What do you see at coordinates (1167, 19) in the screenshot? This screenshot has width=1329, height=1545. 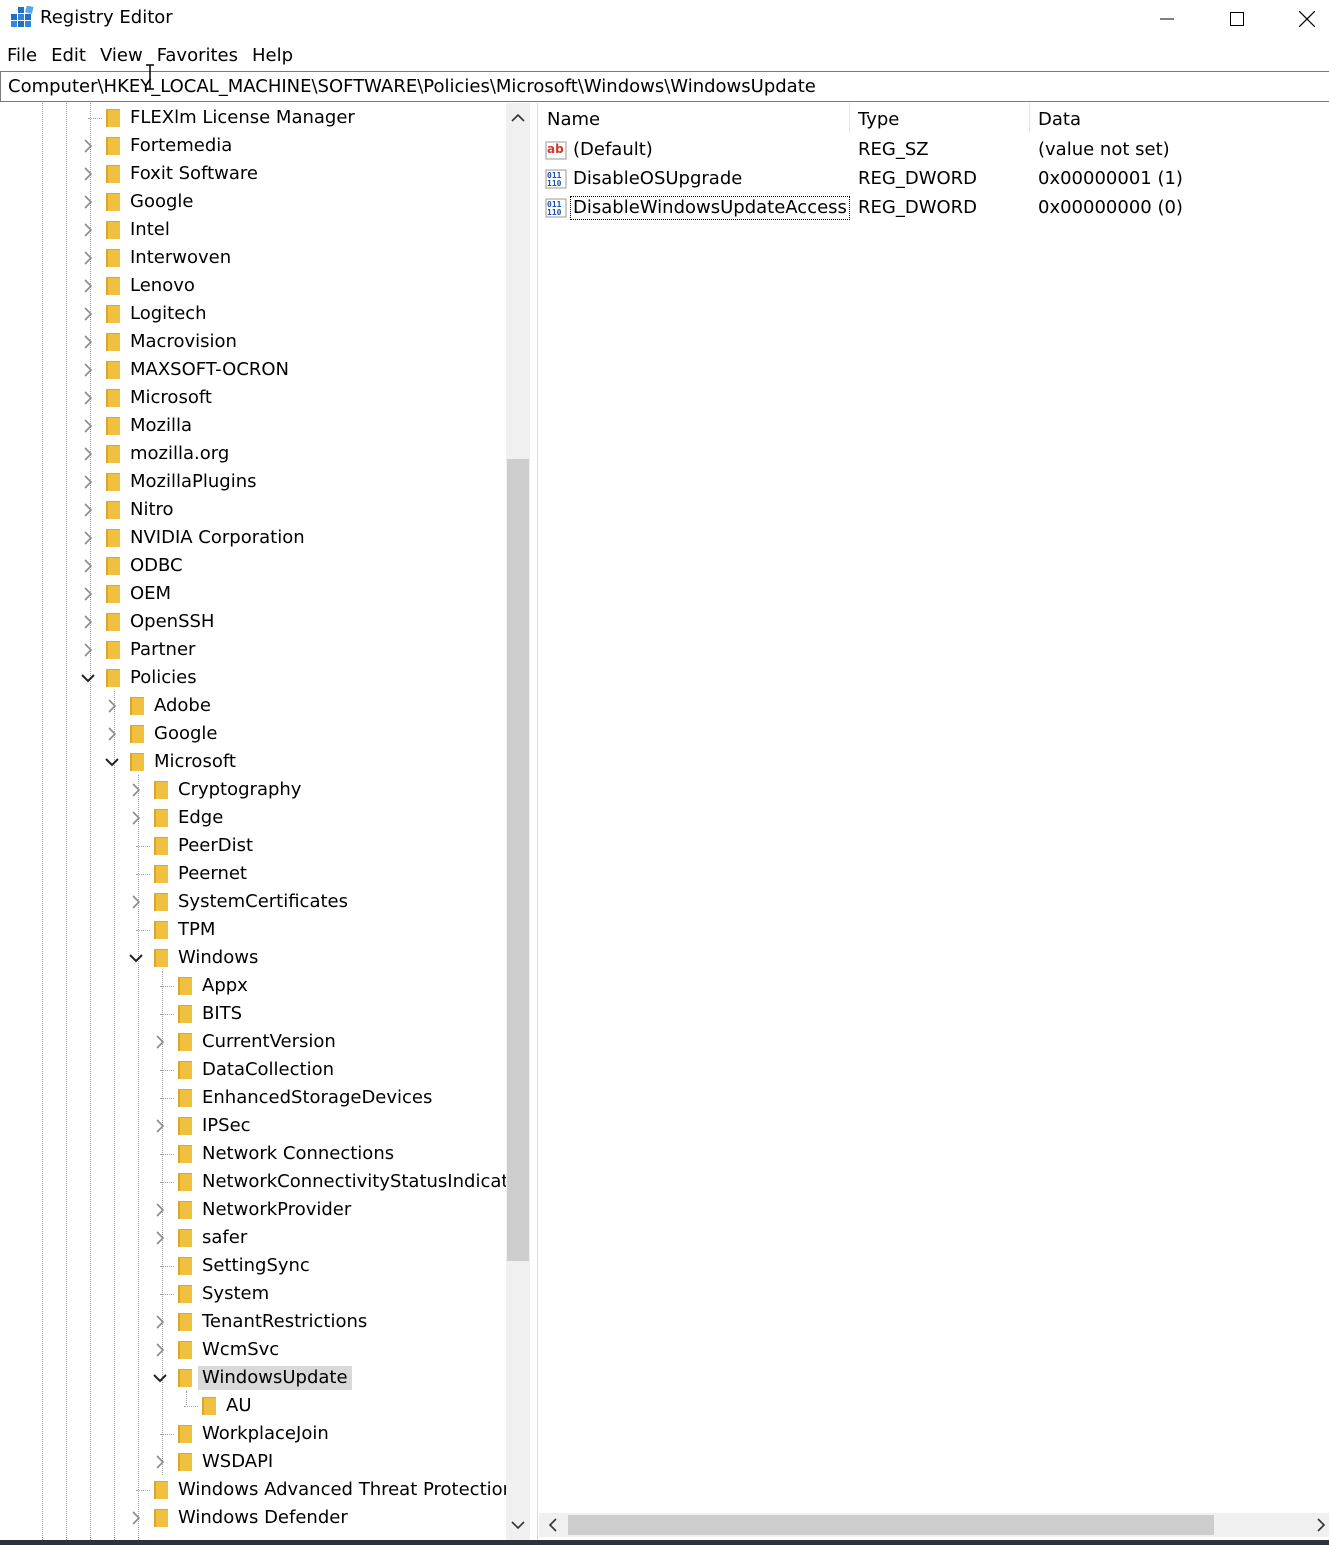 I see `minimize-button` at bounding box center [1167, 19].